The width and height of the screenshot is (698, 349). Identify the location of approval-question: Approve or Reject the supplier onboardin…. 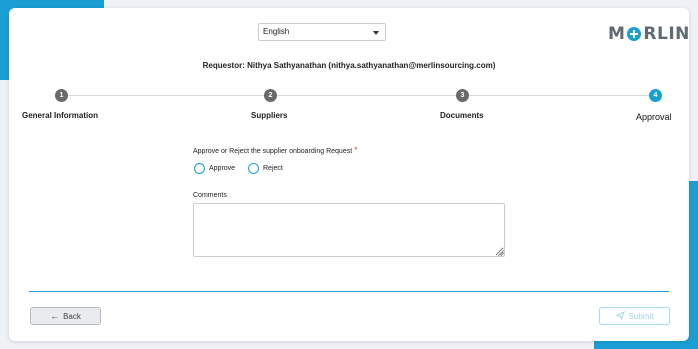
(275, 150).